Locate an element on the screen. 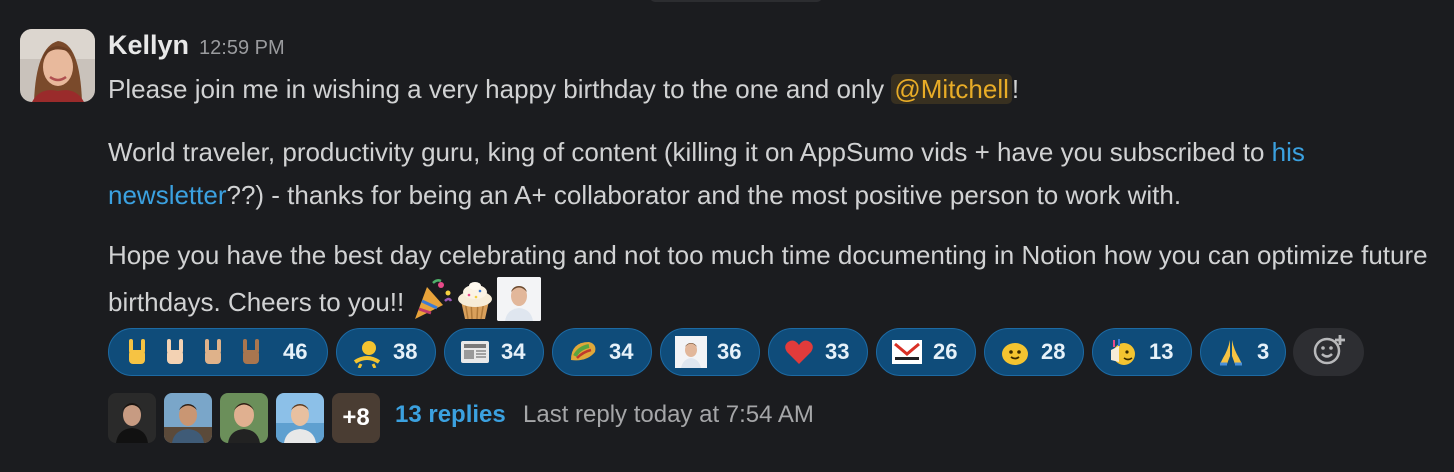 This screenshot has width=1454, height=472. mail-logo-icon is located at coordinates (907, 352).